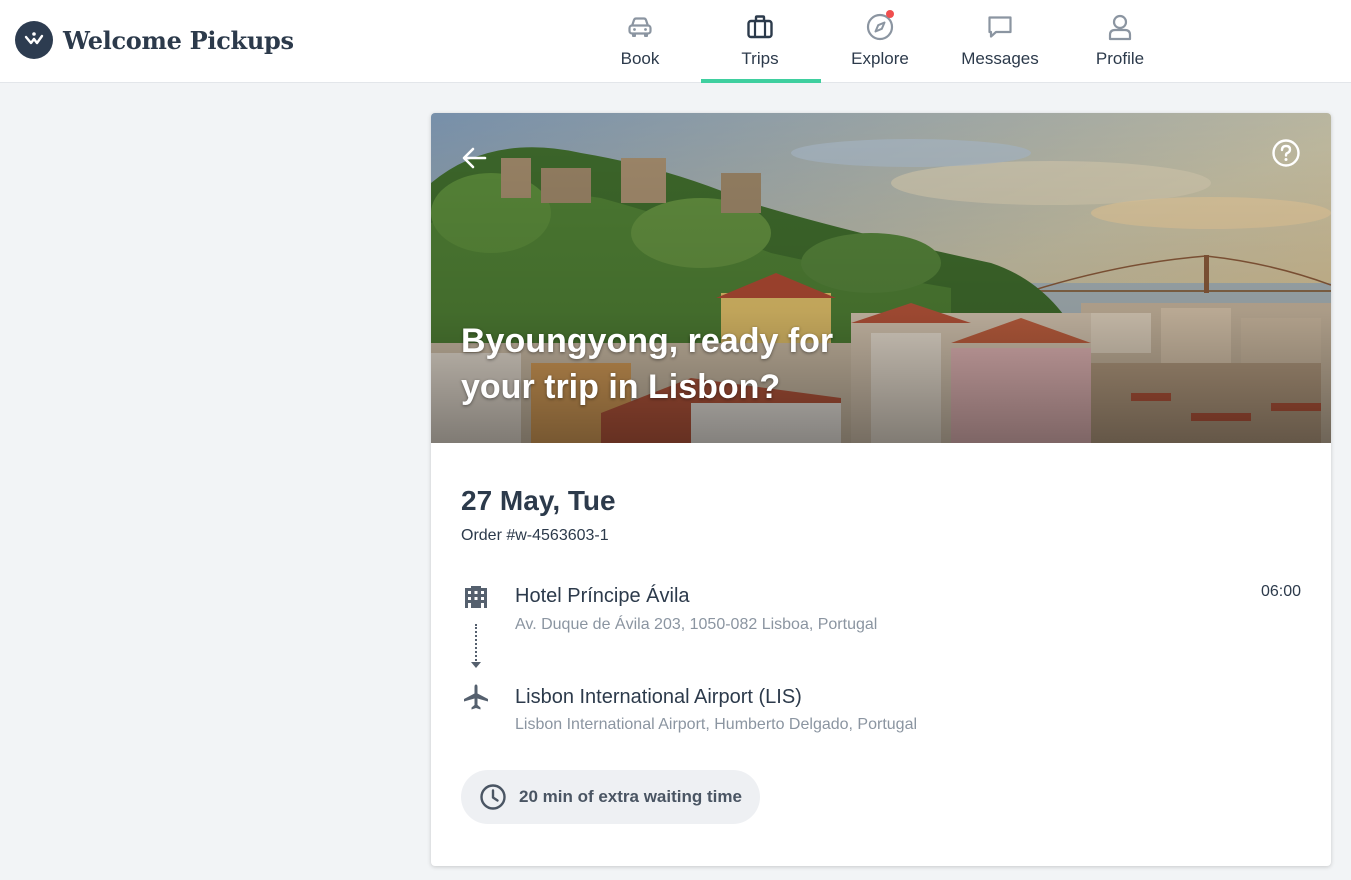 The width and height of the screenshot is (1351, 880). Describe the element at coordinates (658, 697) in the screenshot. I see `dropoff-name: Lisbon International Airport (LIS)` at that location.